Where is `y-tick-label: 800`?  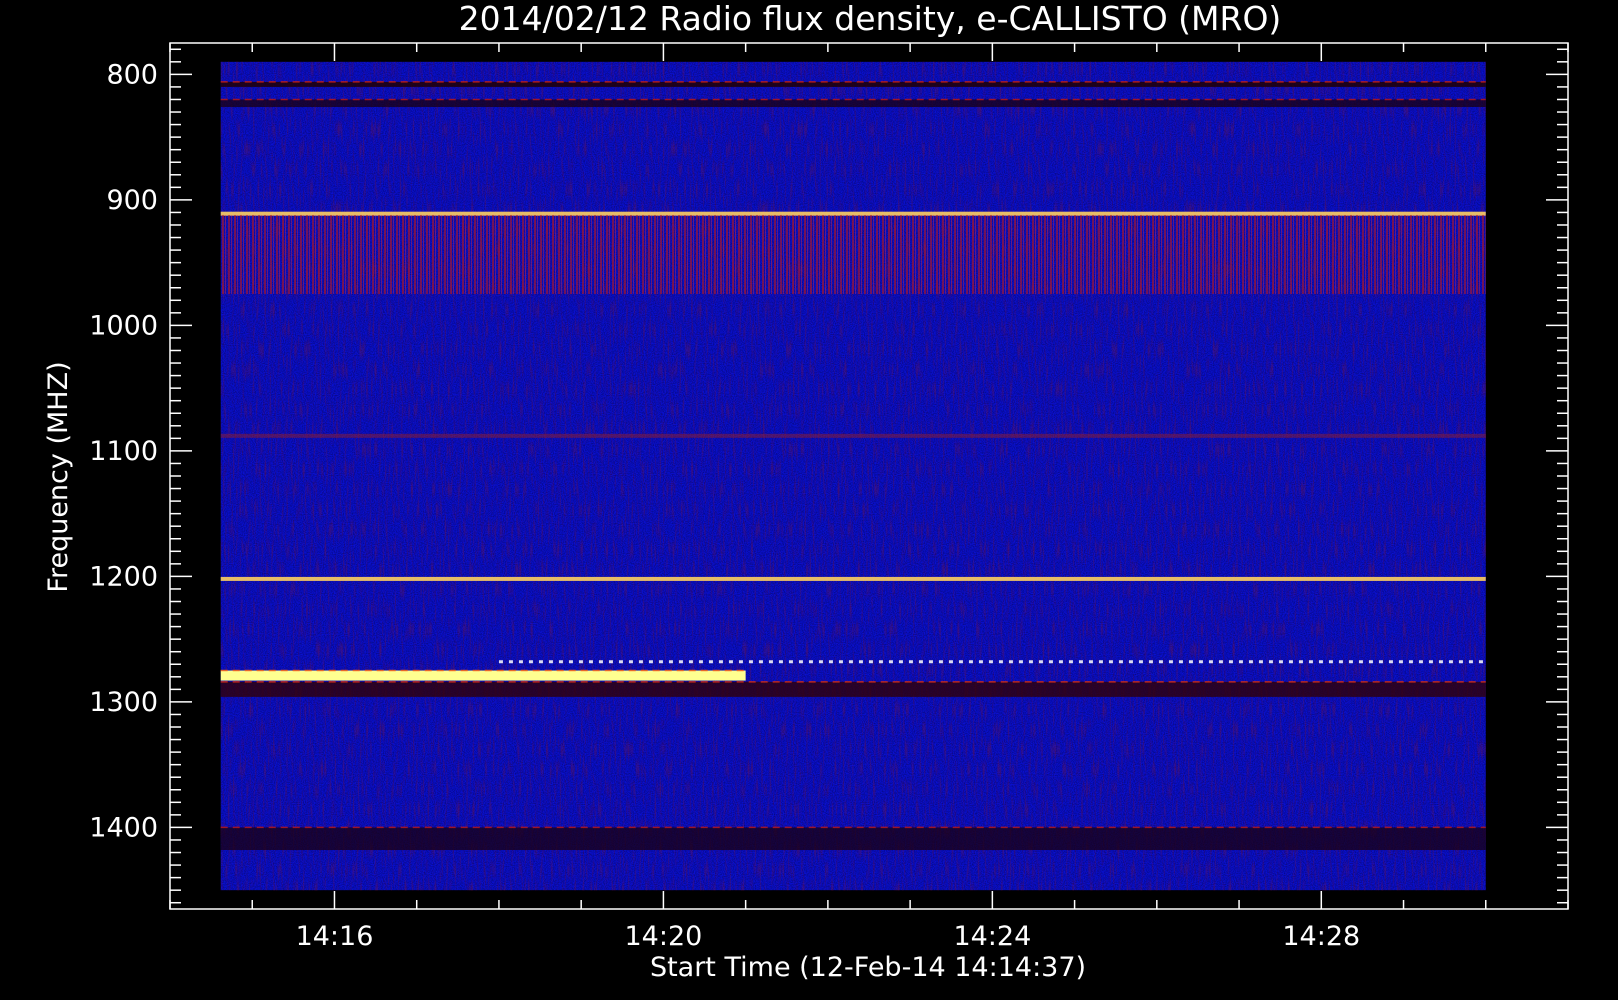
y-tick-label: 800 is located at coordinates (132, 74).